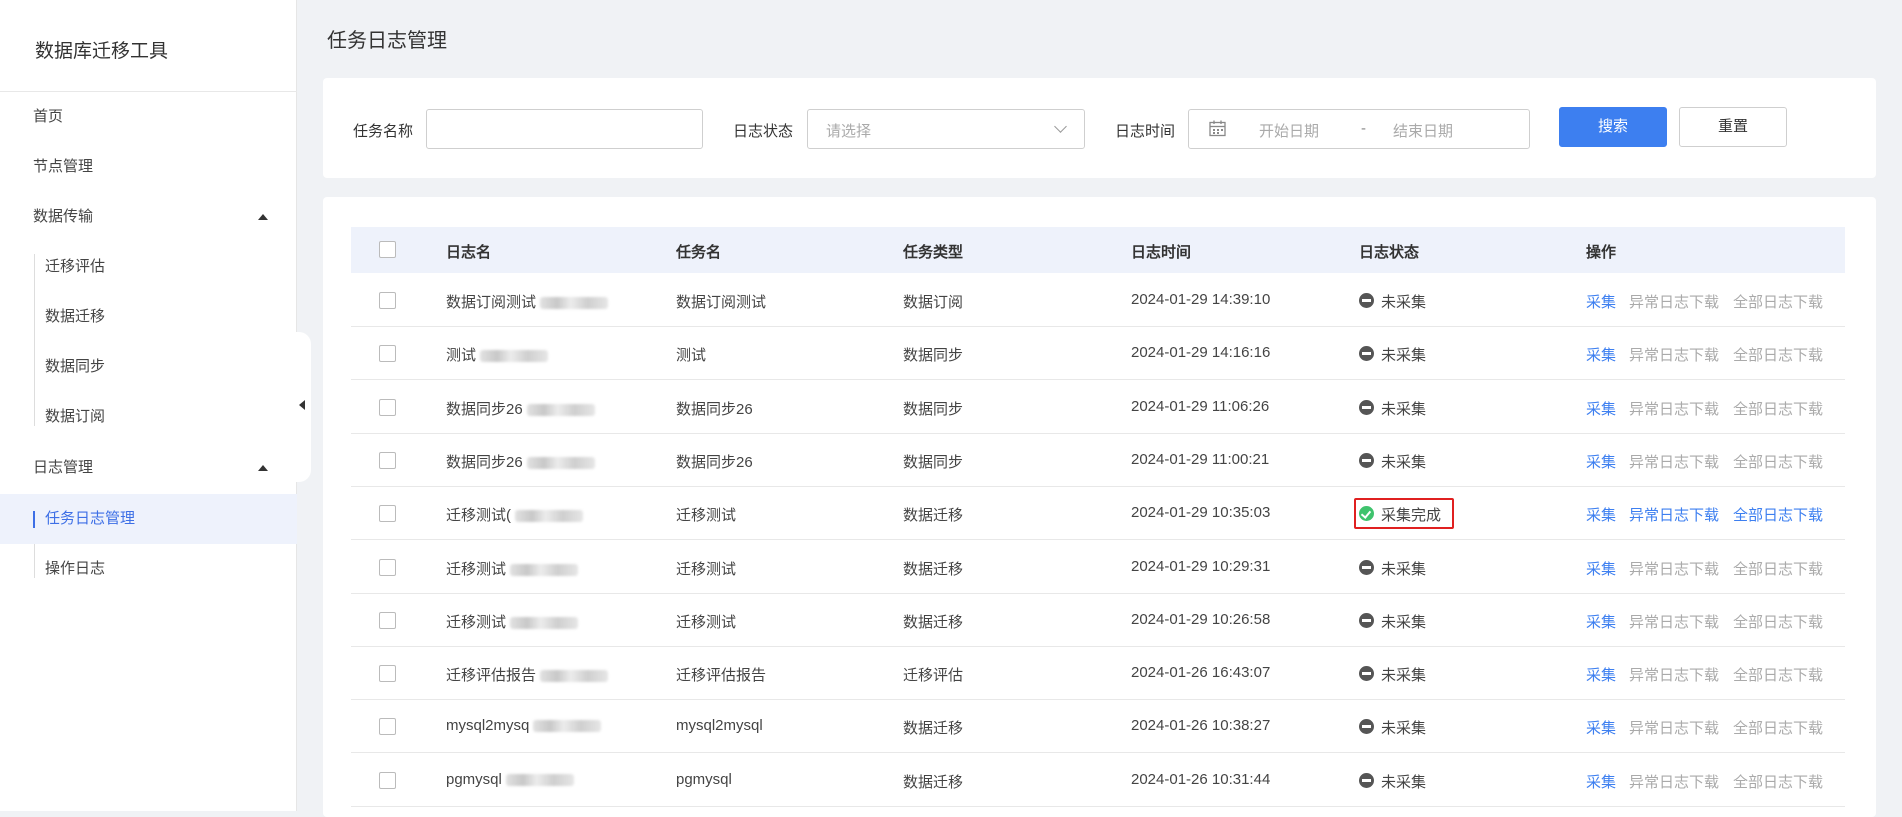  Describe the element at coordinates (48, 116) in the screenshot. I see `sidebar-item-label: 首页` at that location.